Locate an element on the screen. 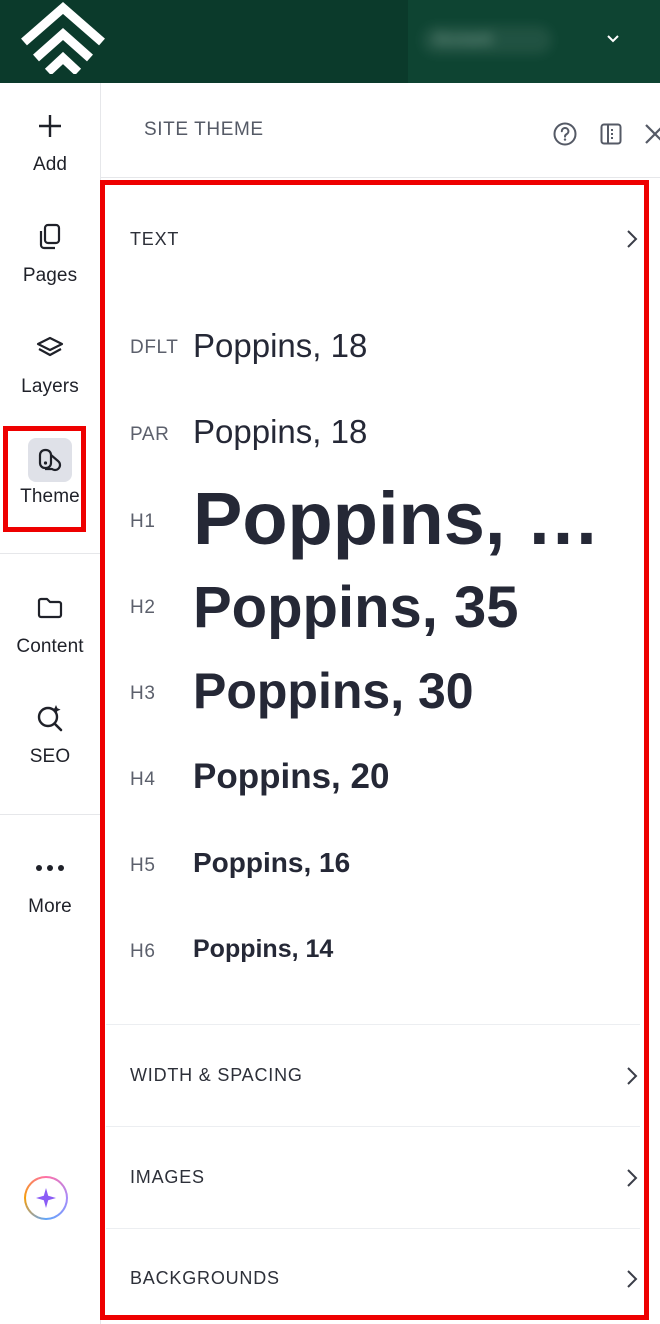 This screenshot has width=660, height=1324. sidebar-item-seo: SEO is located at coordinates (50, 743).